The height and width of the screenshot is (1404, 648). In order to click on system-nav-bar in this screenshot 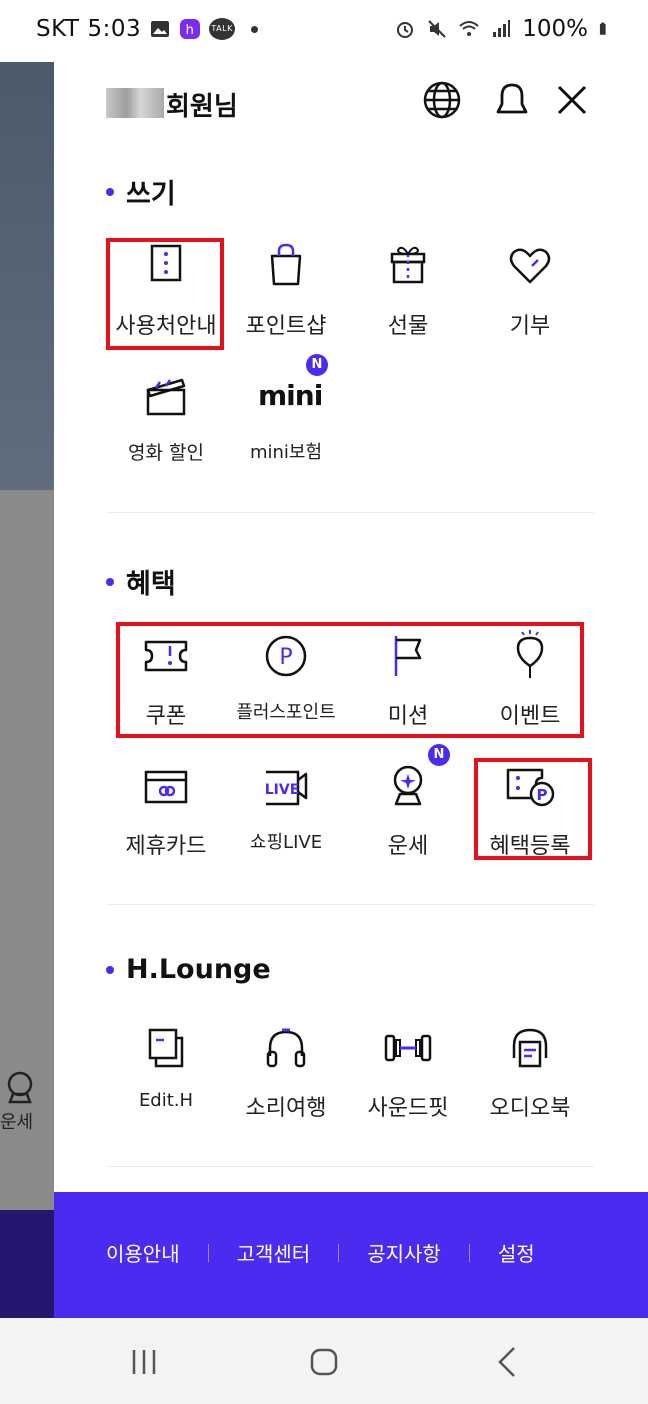, I will do `click(324, 1361)`.